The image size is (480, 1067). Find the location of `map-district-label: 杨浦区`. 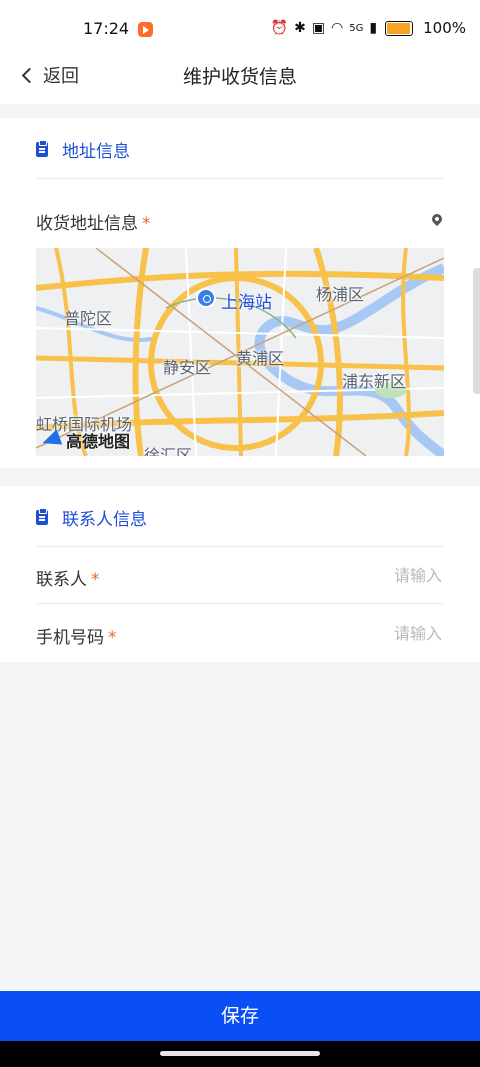

map-district-label: 杨浦区 is located at coordinates (340, 294).